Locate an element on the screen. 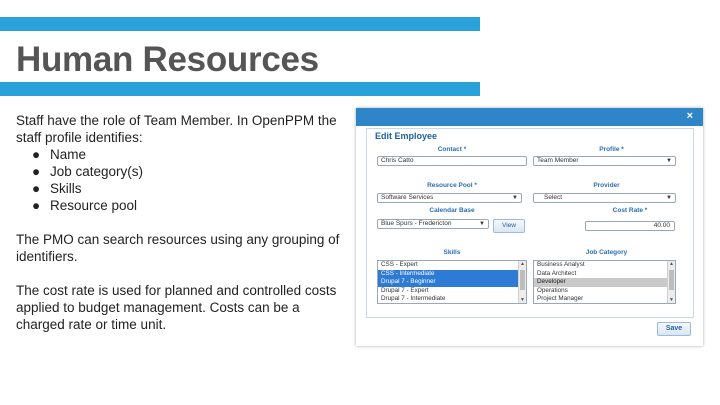 This screenshot has width=720, height=405. skill-option: Drupal 7 - Intermediate is located at coordinates (452, 299).